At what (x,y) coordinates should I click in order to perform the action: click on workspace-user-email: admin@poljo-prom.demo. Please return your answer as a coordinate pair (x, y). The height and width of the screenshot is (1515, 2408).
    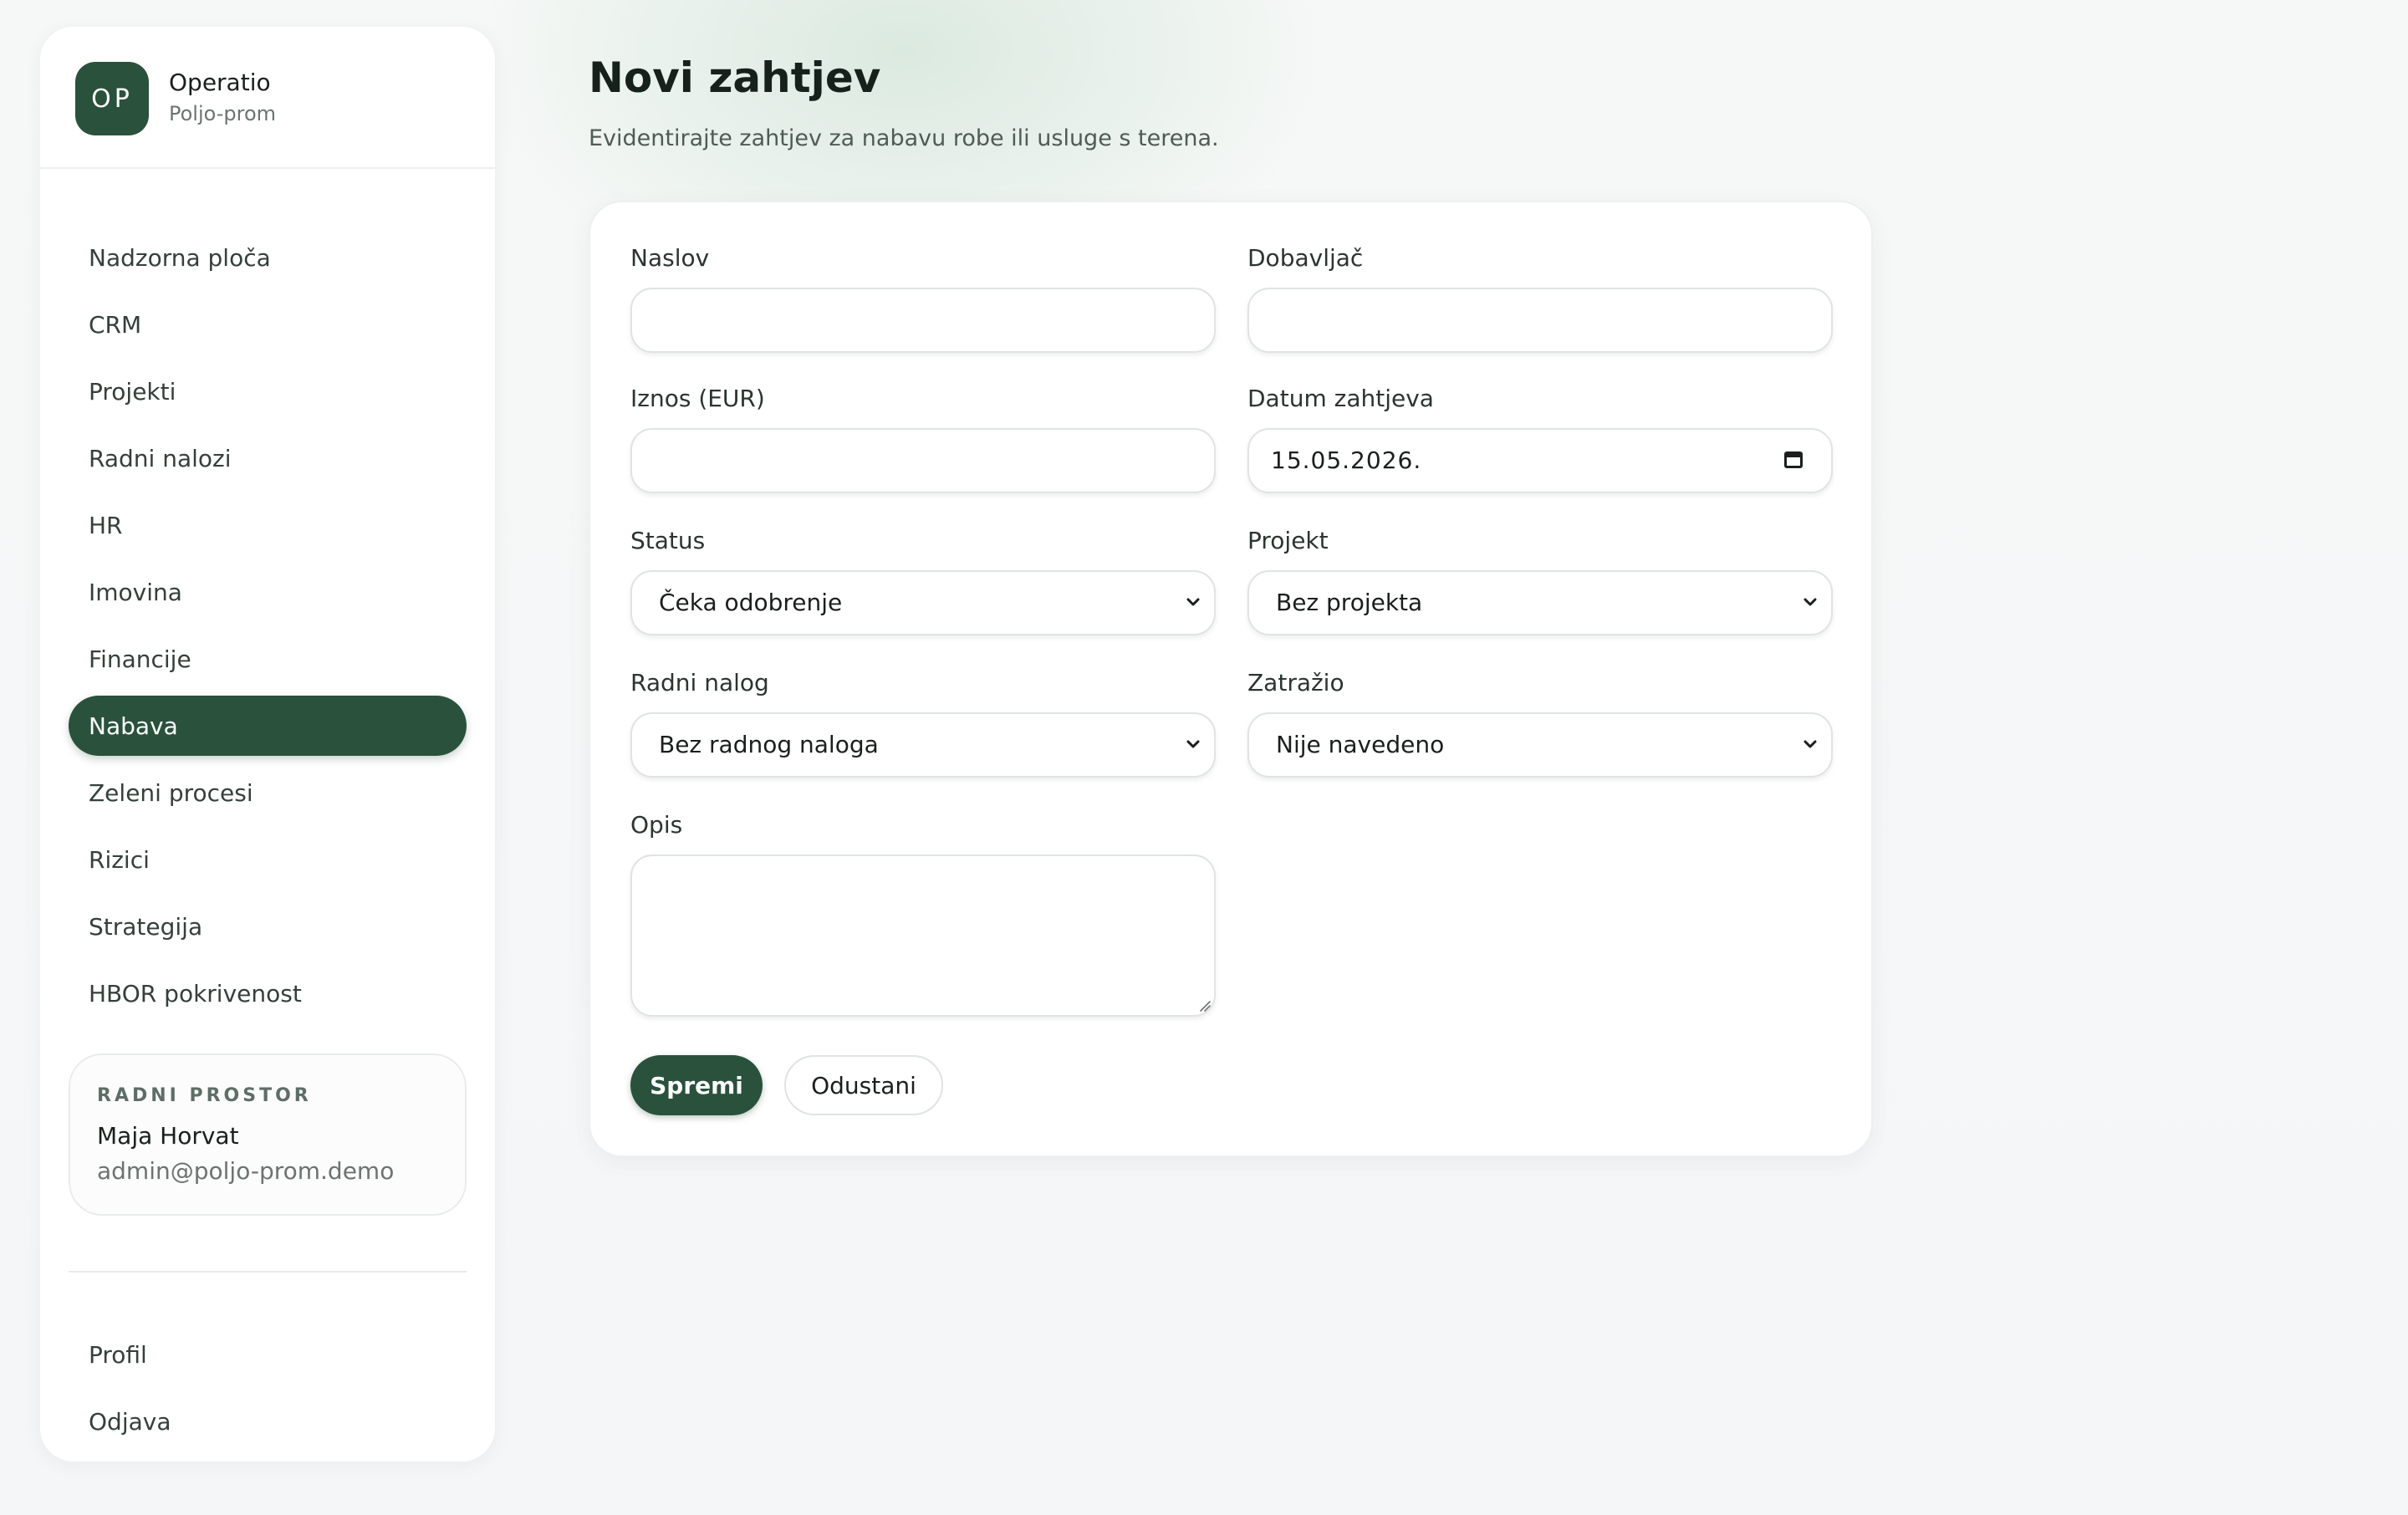
    Looking at the image, I should click on (246, 1171).